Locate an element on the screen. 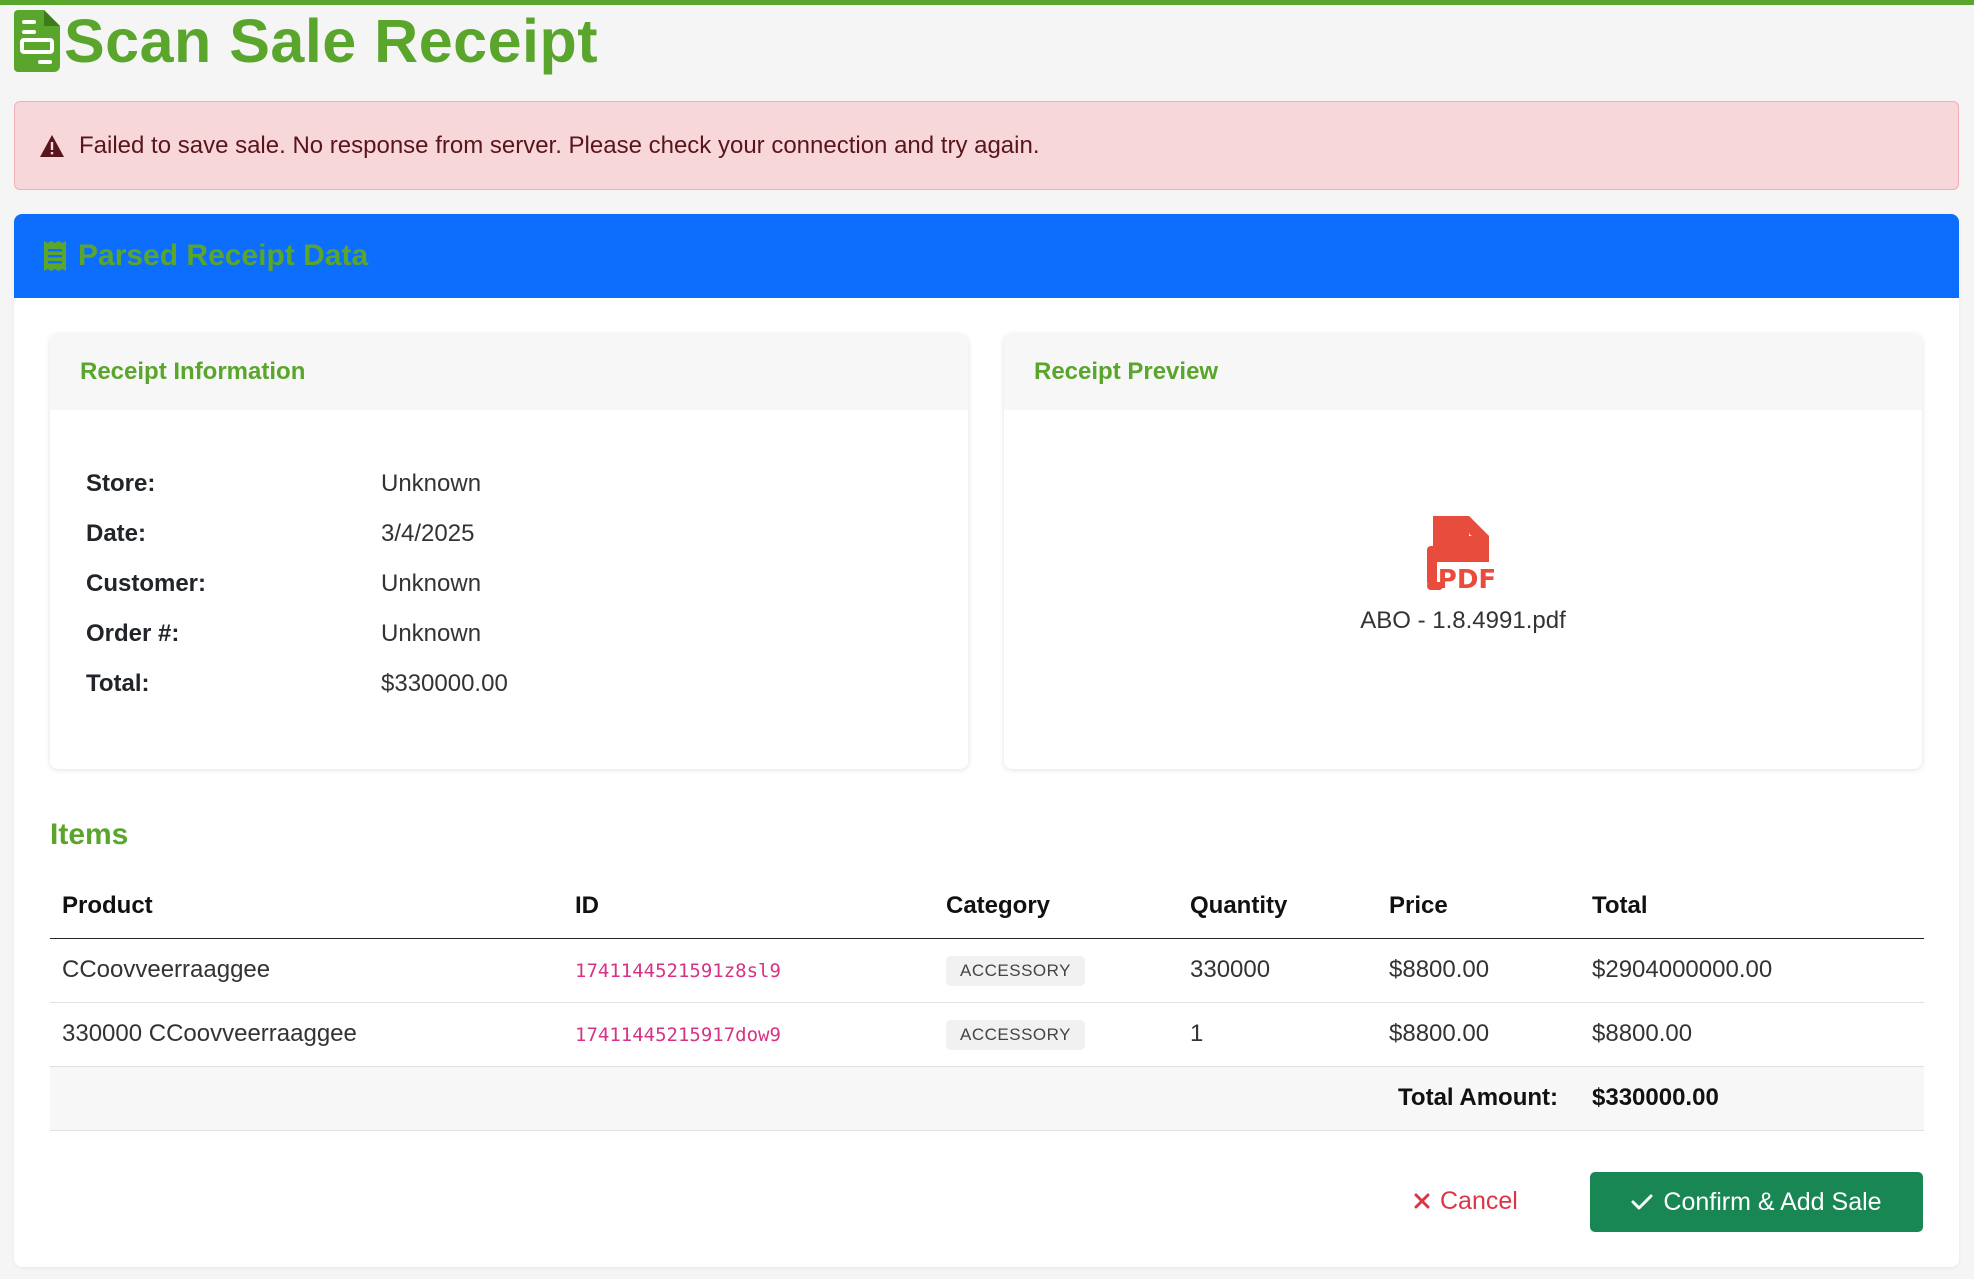  receipt-icon is located at coordinates (55, 256).